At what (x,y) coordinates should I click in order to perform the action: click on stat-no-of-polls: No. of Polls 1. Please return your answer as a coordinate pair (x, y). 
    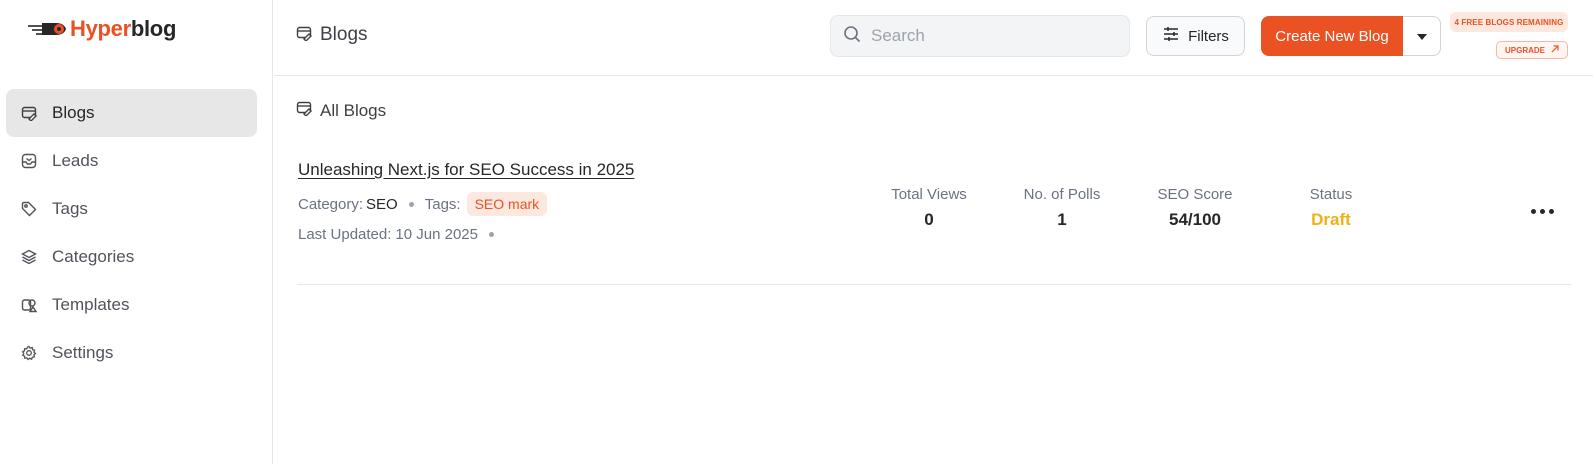
    Looking at the image, I should click on (1062, 208).